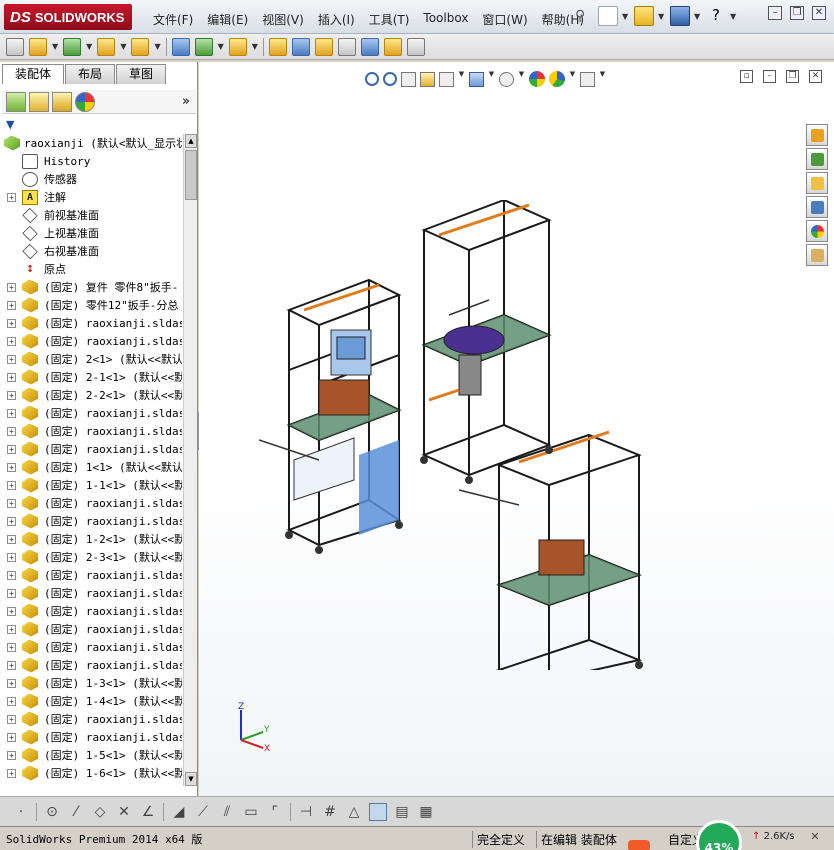  Describe the element at coordinates (100, 812) in the screenshot. I see `polygon-icon: ◇` at that location.